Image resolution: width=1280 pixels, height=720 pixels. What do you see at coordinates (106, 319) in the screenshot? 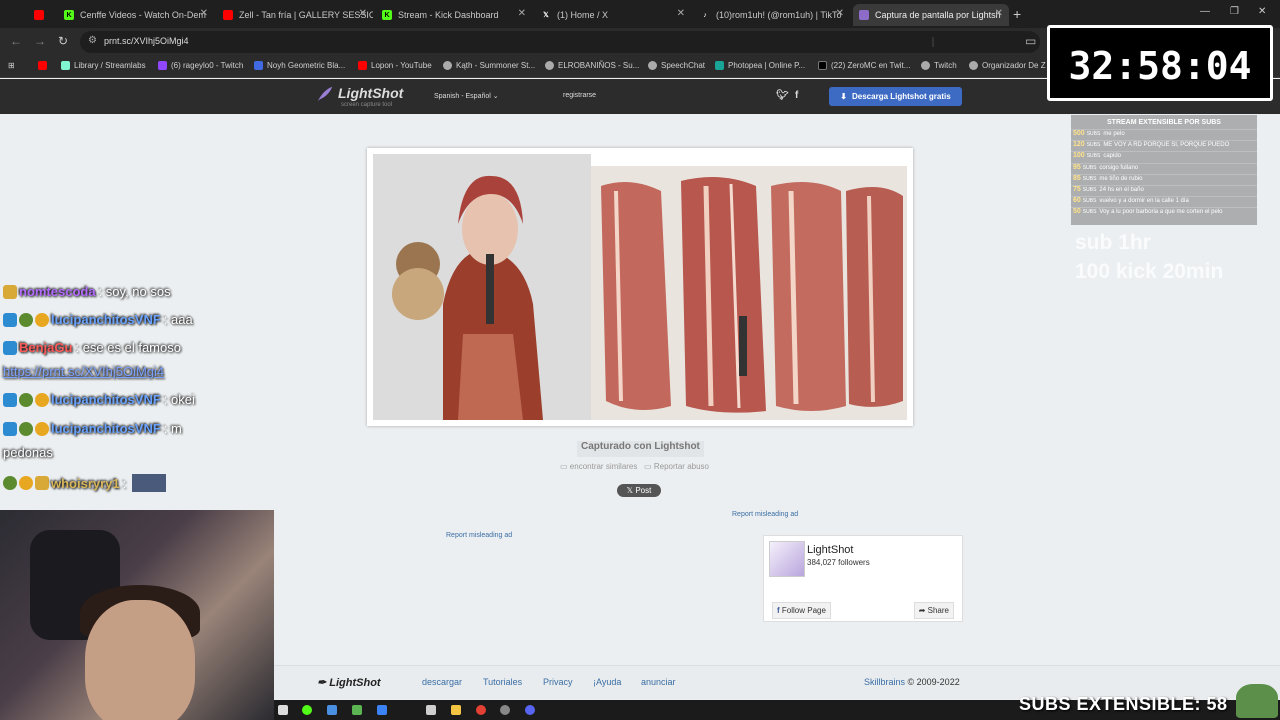
I see `chat-username: lucipanchitosVNF` at bounding box center [106, 319].